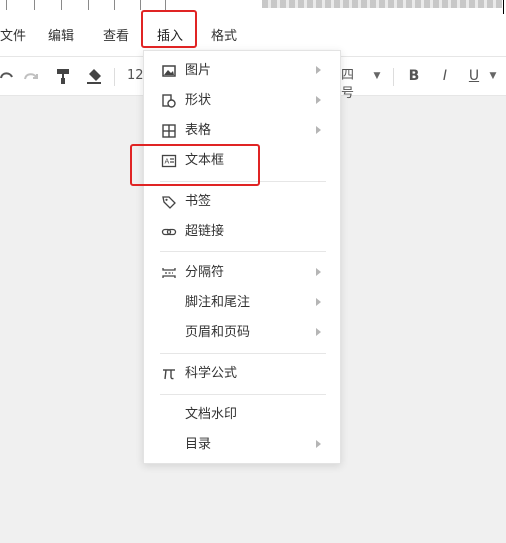 The image size is (506, 543). Describe the element at coordinates (169, 29) in the screenshot. I see `highlight-insert-menu` at that location.